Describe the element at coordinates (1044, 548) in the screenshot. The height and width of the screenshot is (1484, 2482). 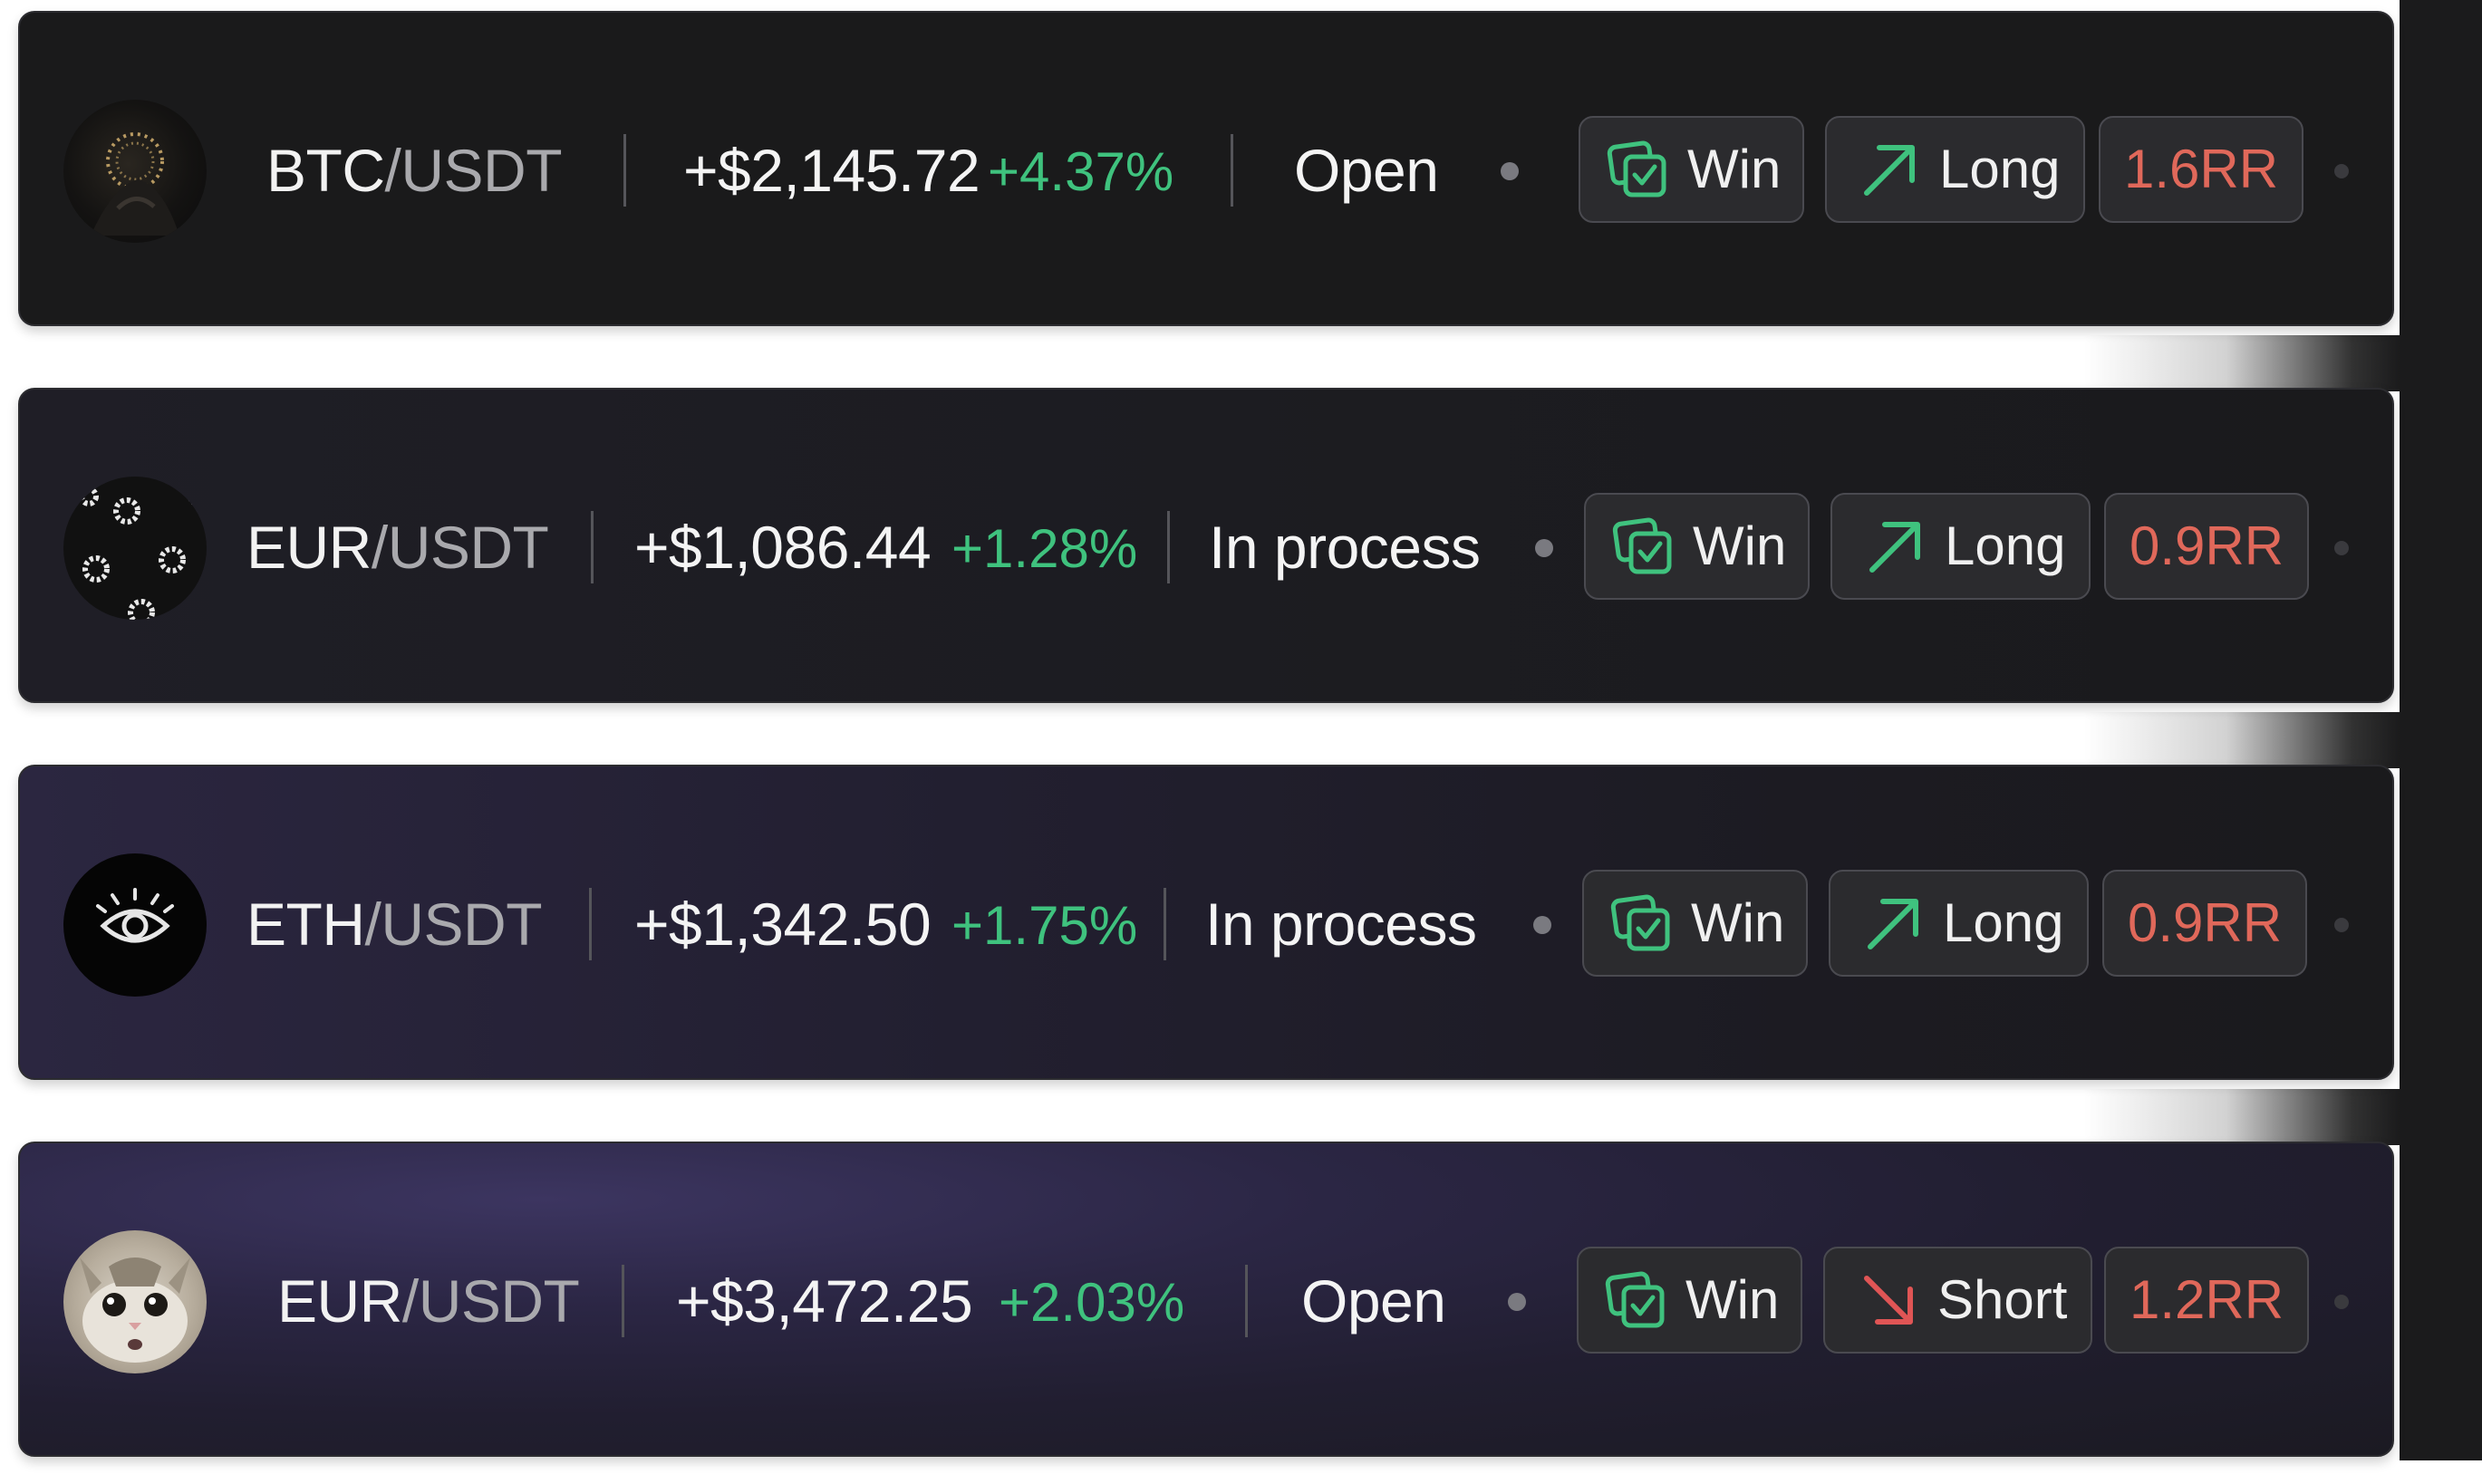
I see `pnl-percent: +1.28%` at that location.